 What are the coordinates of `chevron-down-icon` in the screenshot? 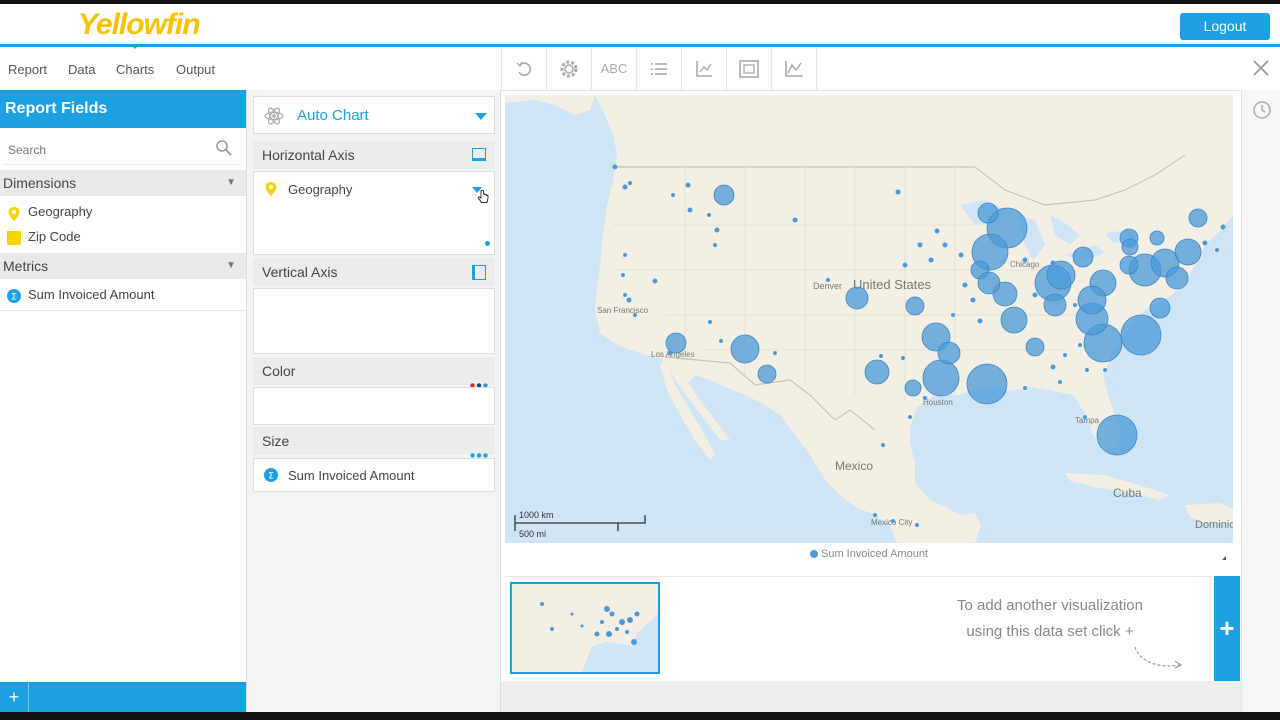 It's located at (481, 116).